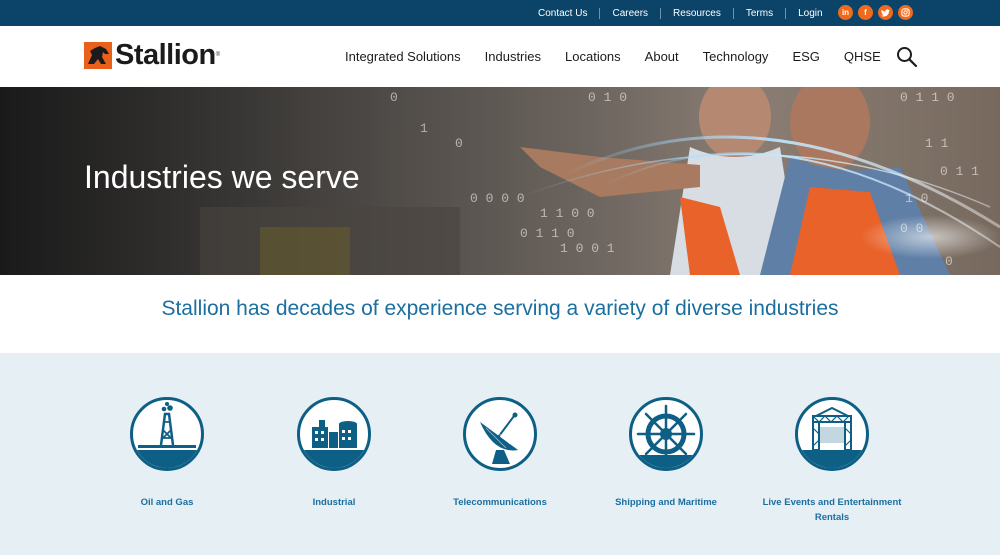 The width and height of the screenshot is (1000, 555). Describe the element at coordinates (875, 12) in the screenshot. I see `social-links: in f` at that location.